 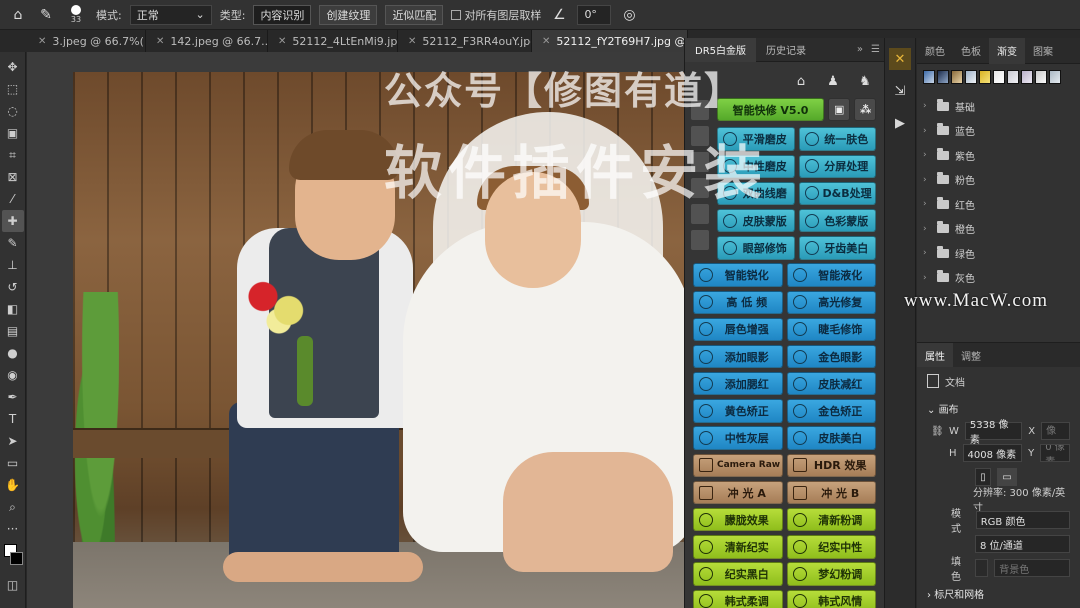 I want to click on tab-color: 颜色, so click(x=935, y=51).